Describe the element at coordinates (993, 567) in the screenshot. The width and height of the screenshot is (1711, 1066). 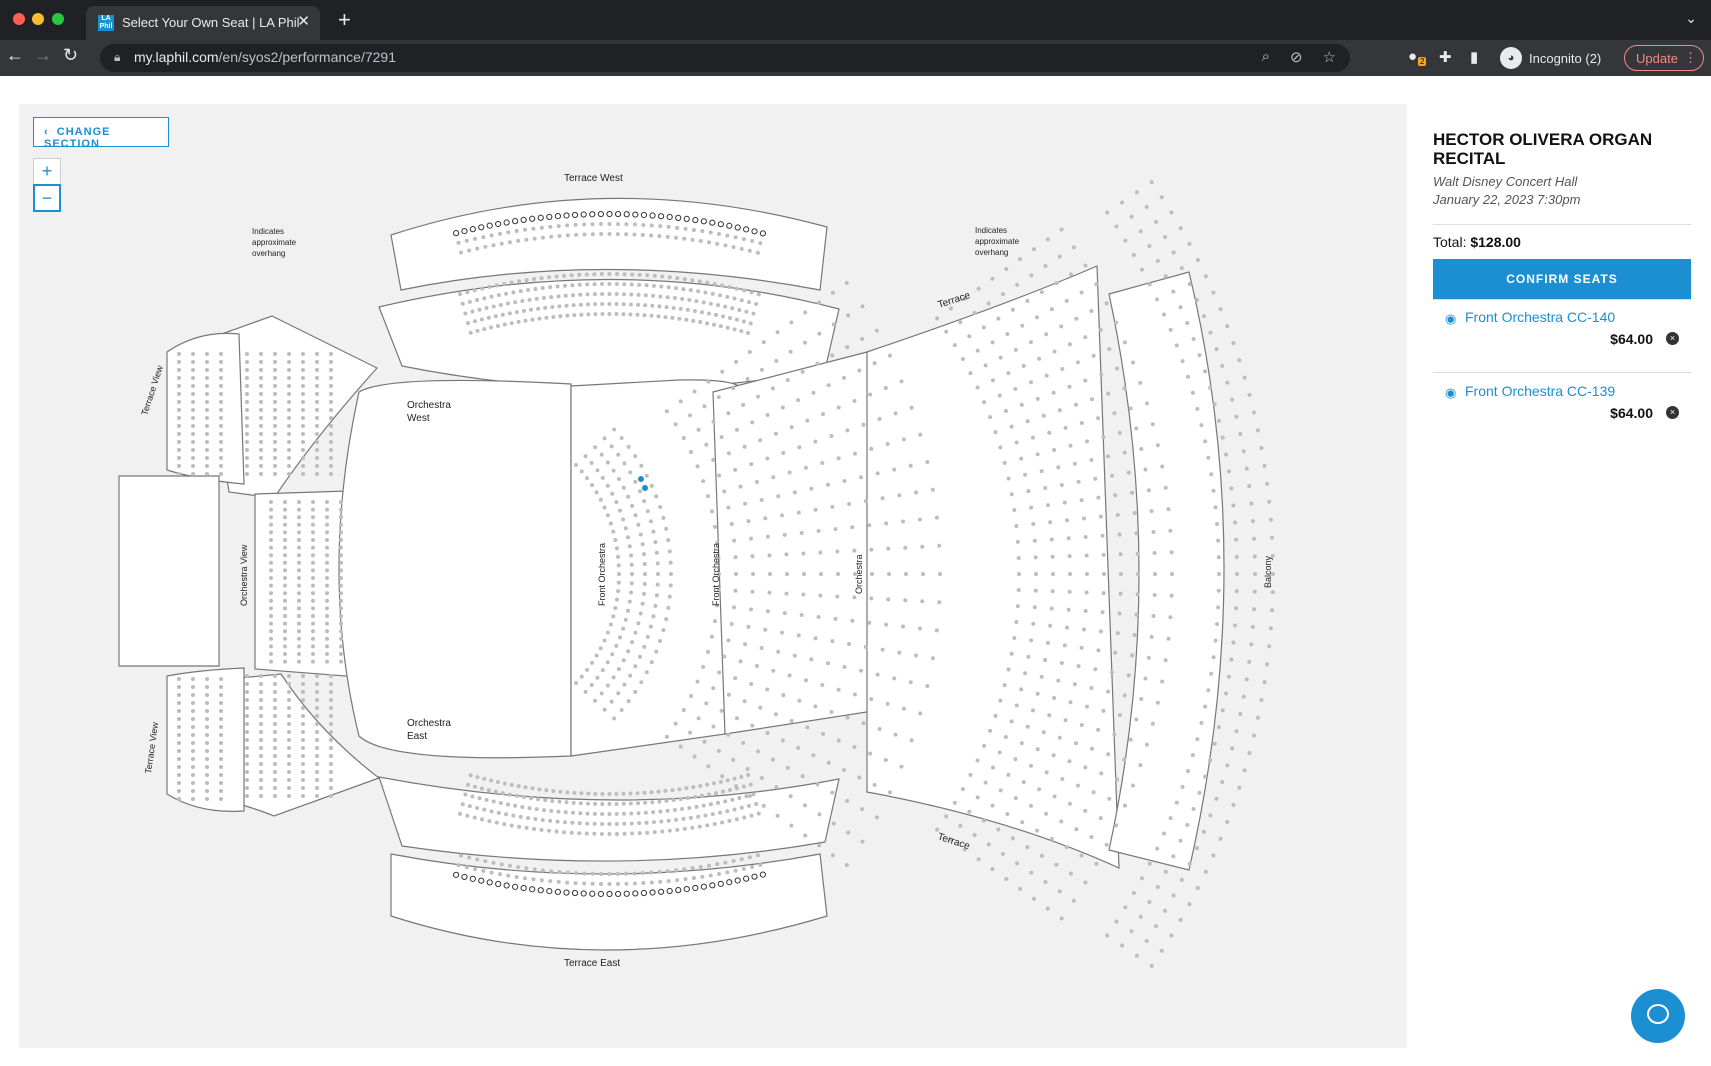
I see `terrace-north-right-section` at that location.